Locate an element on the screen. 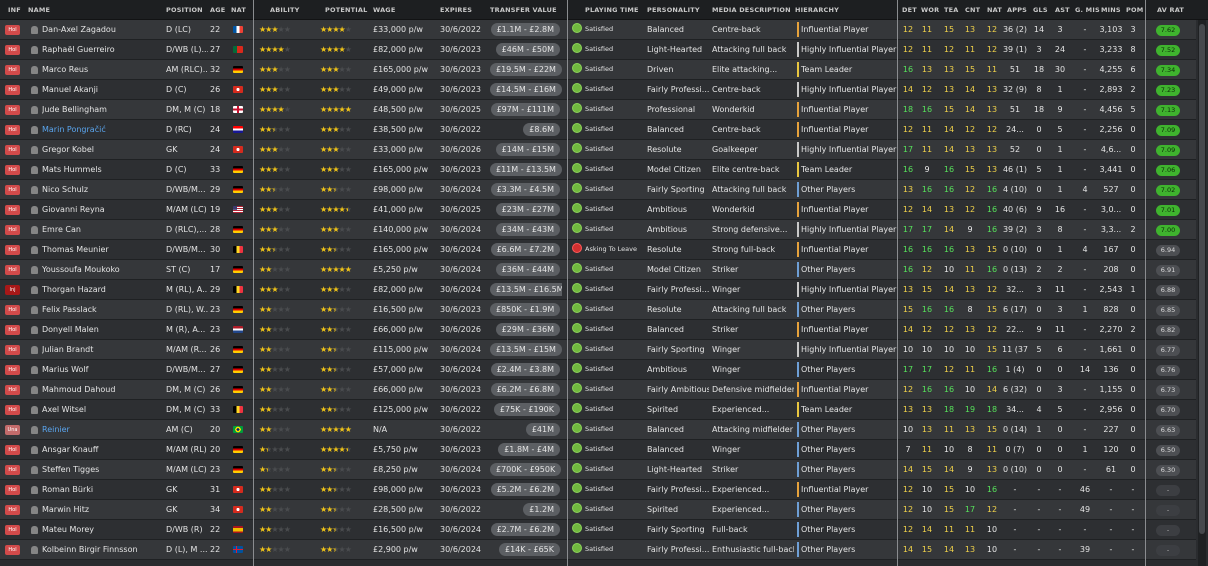 This screenshot has width=1208, height=566. col-hierarchy: HIERARCHY is located at coordinates (817, 10).